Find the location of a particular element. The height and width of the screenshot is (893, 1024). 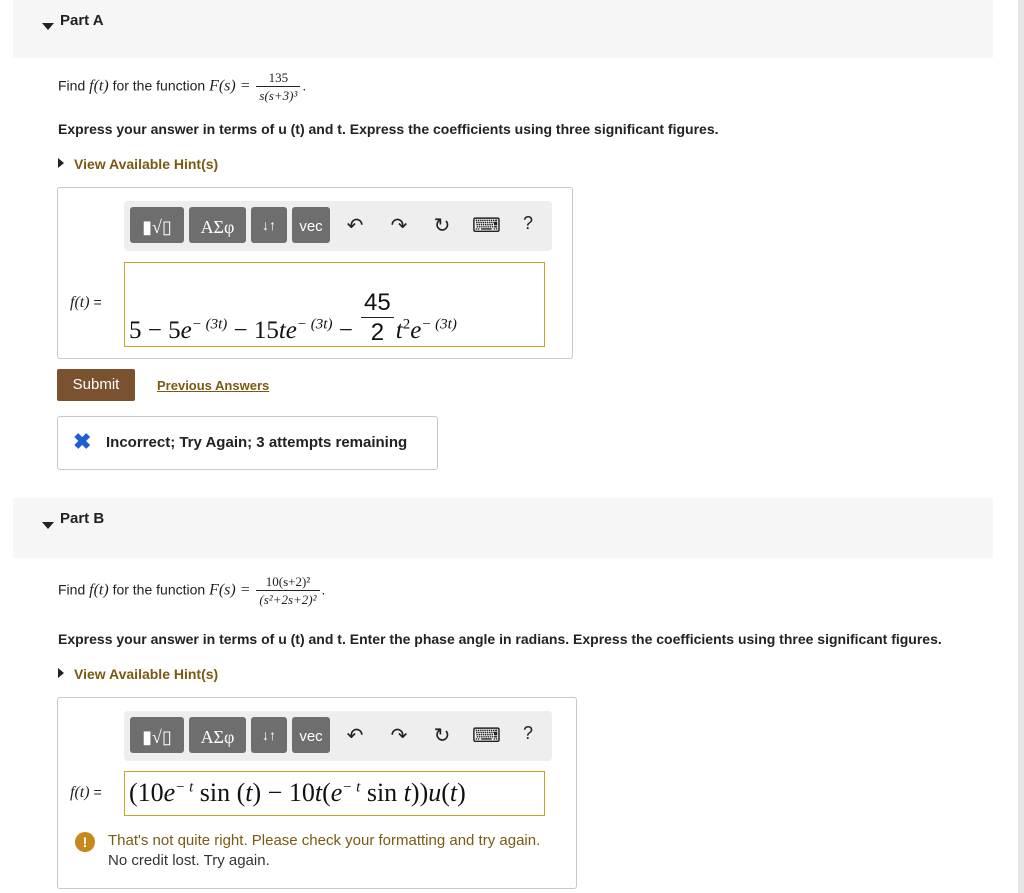

fraction: 135 s(s+3)³ is located at coordinates (278, 87).